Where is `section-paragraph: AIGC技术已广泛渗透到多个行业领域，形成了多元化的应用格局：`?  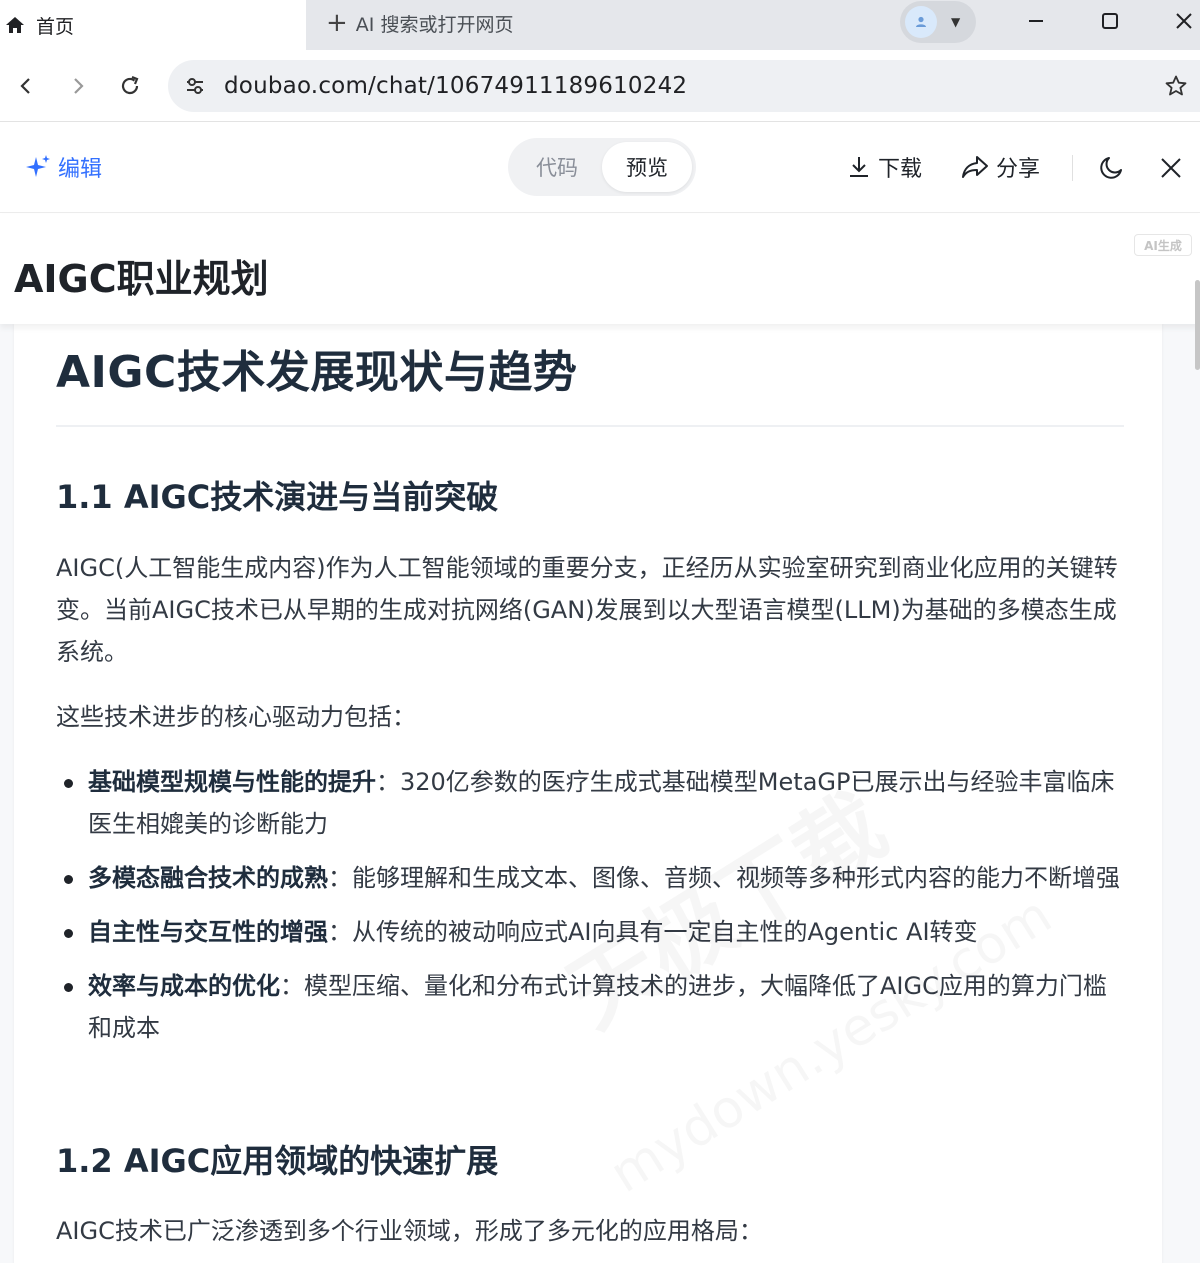
section-paragraph: AIGC技术已广泛渗透到多个行业领域，形成了多元化的应用格局： is located at coordinates (409, 1231).